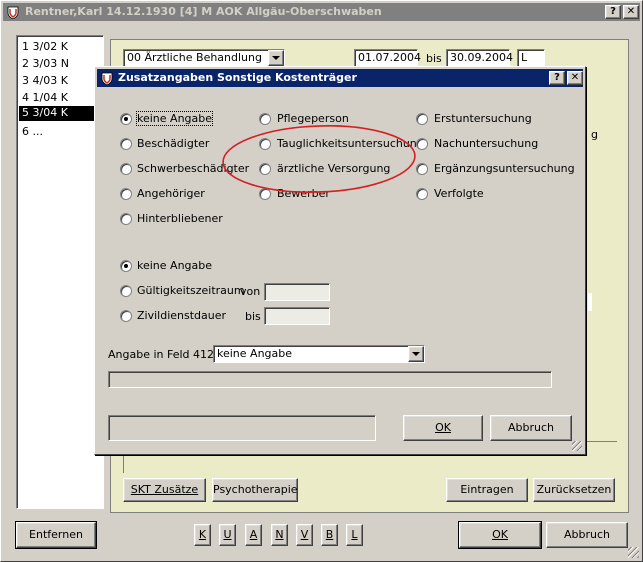  Describe the element at coordinates (56, 535) in the screenshot. I see `entfernen-button: Entfernen` at that location.